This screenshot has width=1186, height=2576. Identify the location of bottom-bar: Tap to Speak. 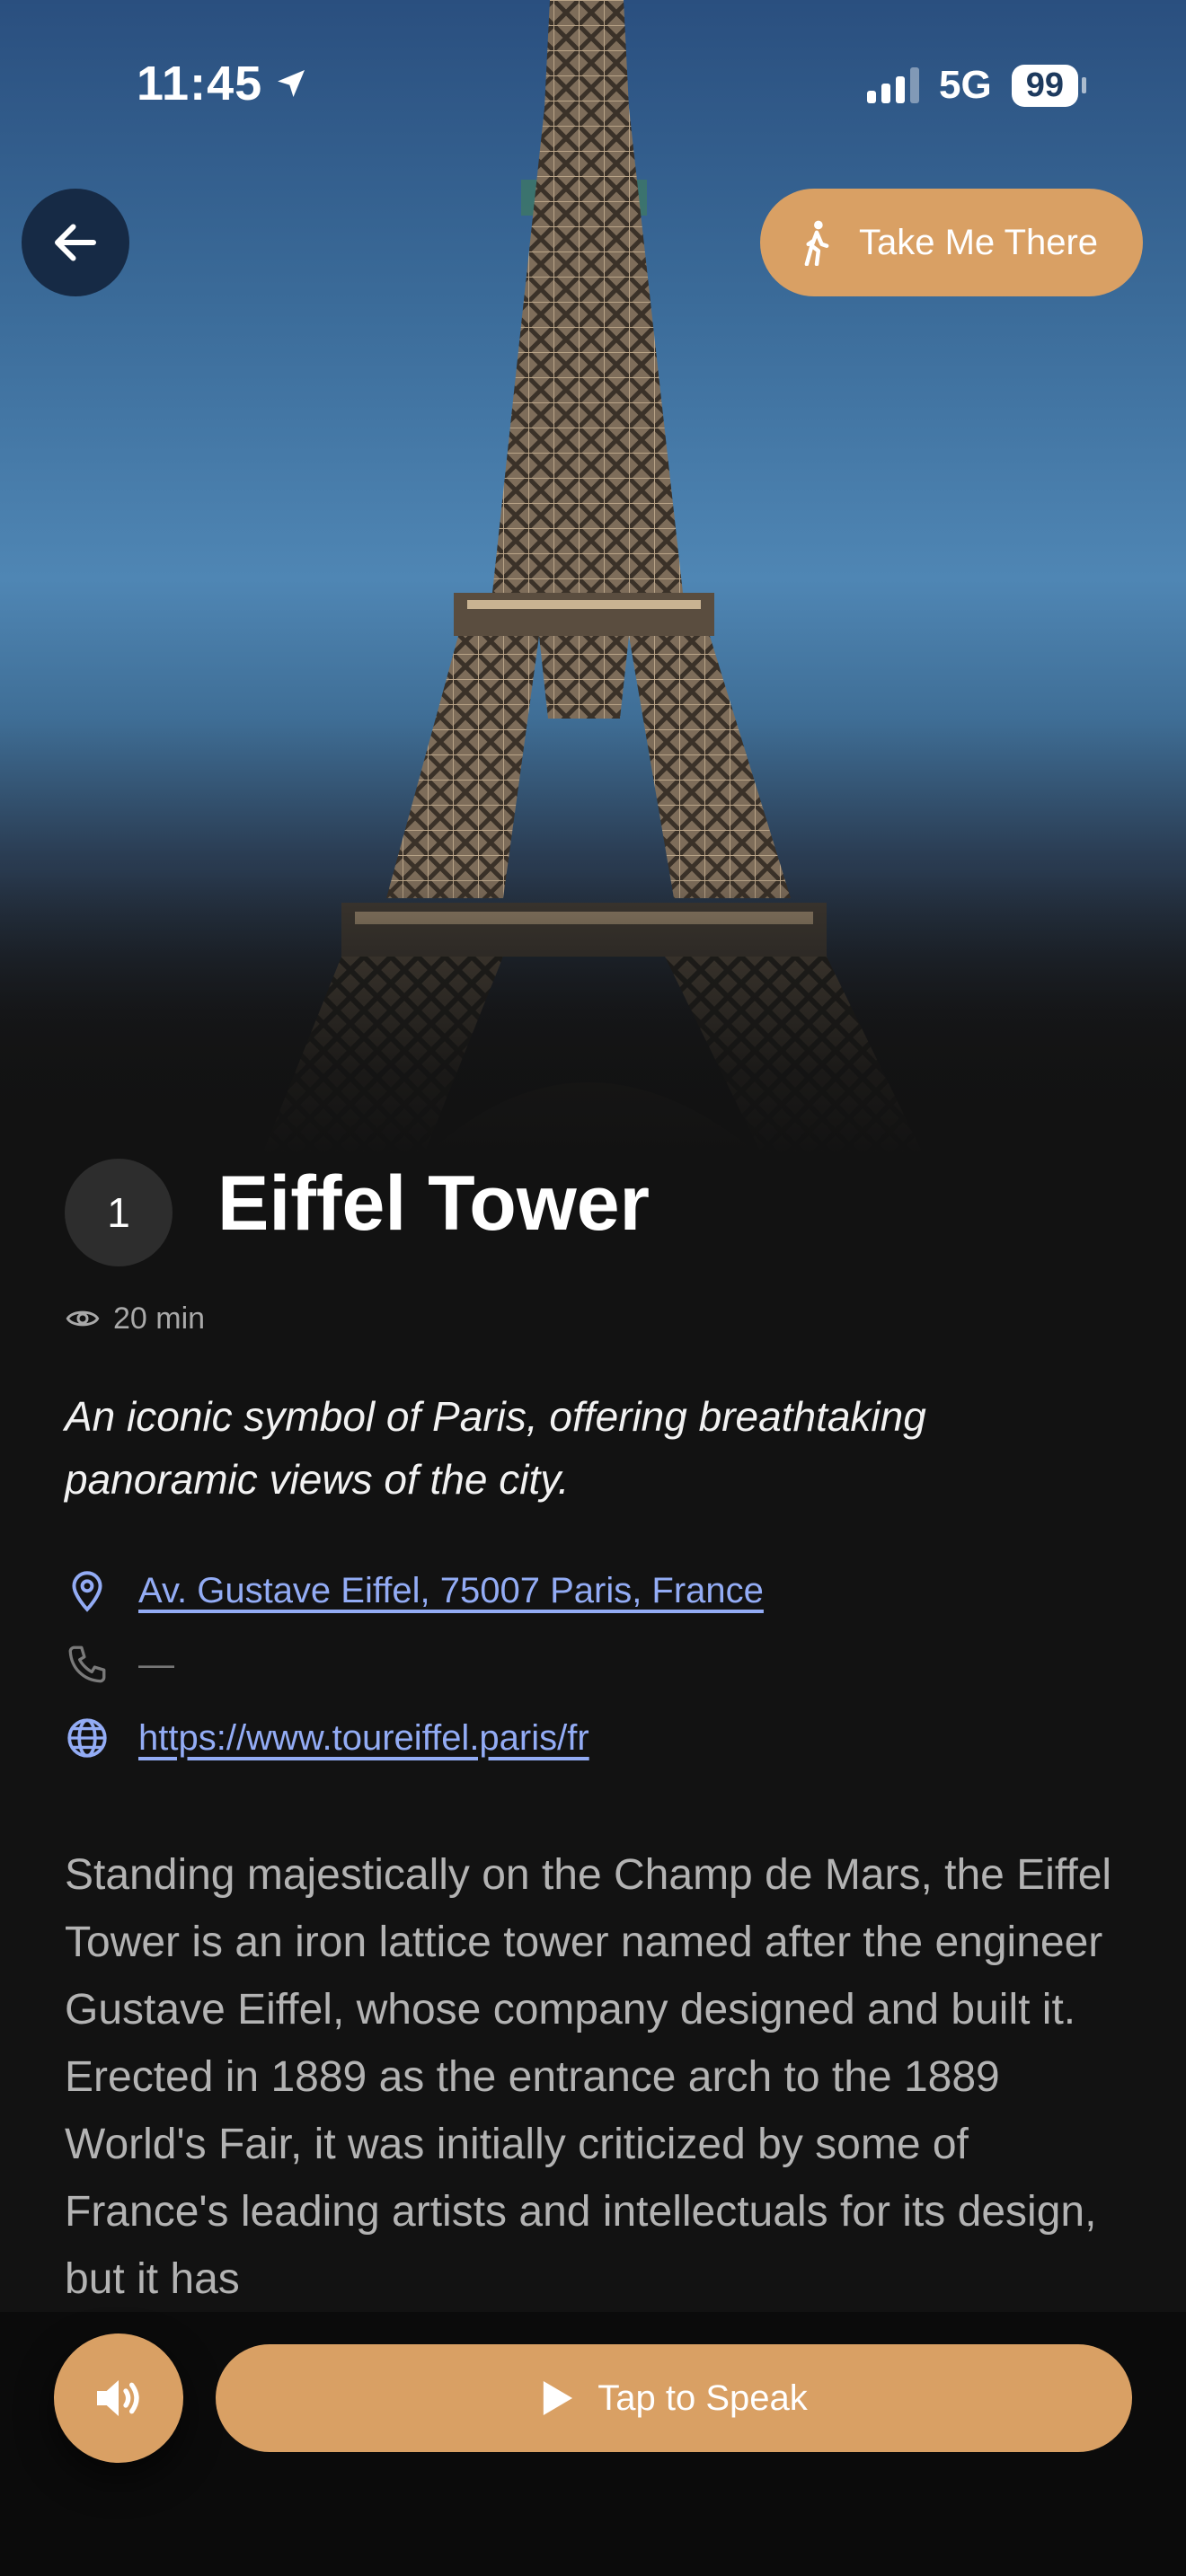
(593, 2444).